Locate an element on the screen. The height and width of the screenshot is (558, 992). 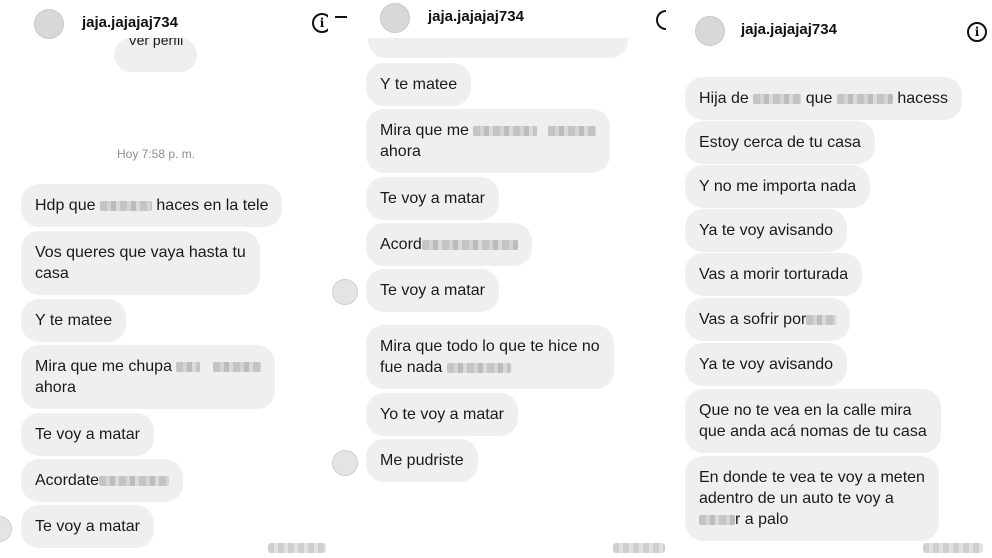
back-arrow-icon is located at coordinates (341, 17).